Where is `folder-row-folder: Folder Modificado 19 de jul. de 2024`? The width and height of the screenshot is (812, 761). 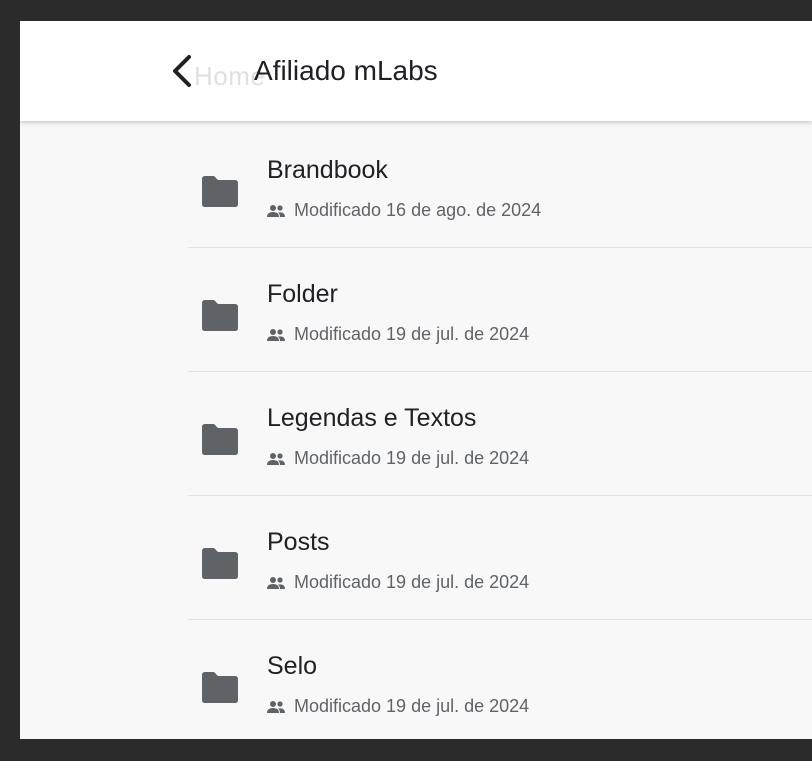 folder-row-folder: Folder Modificado 19 de jul. de 2024 is located at coordinates (500, 310).